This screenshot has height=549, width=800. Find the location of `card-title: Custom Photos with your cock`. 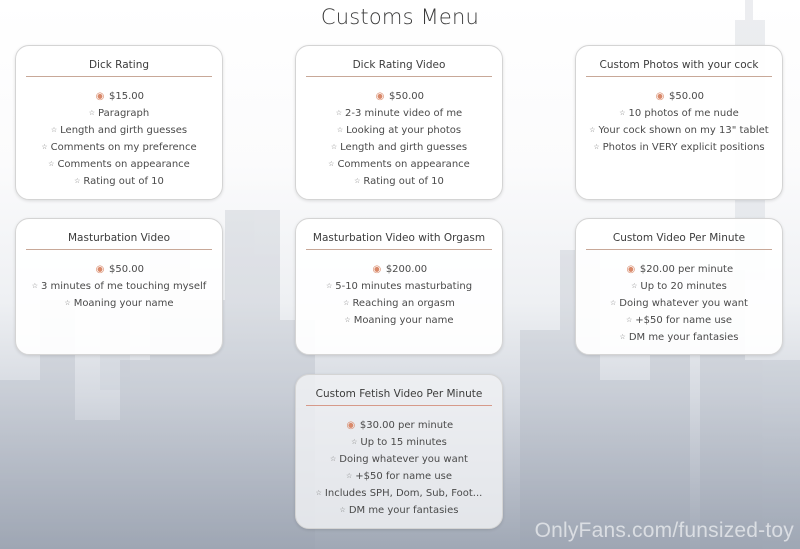

card-title: Custom Photos with your cock is located at coordinates (679, 65).